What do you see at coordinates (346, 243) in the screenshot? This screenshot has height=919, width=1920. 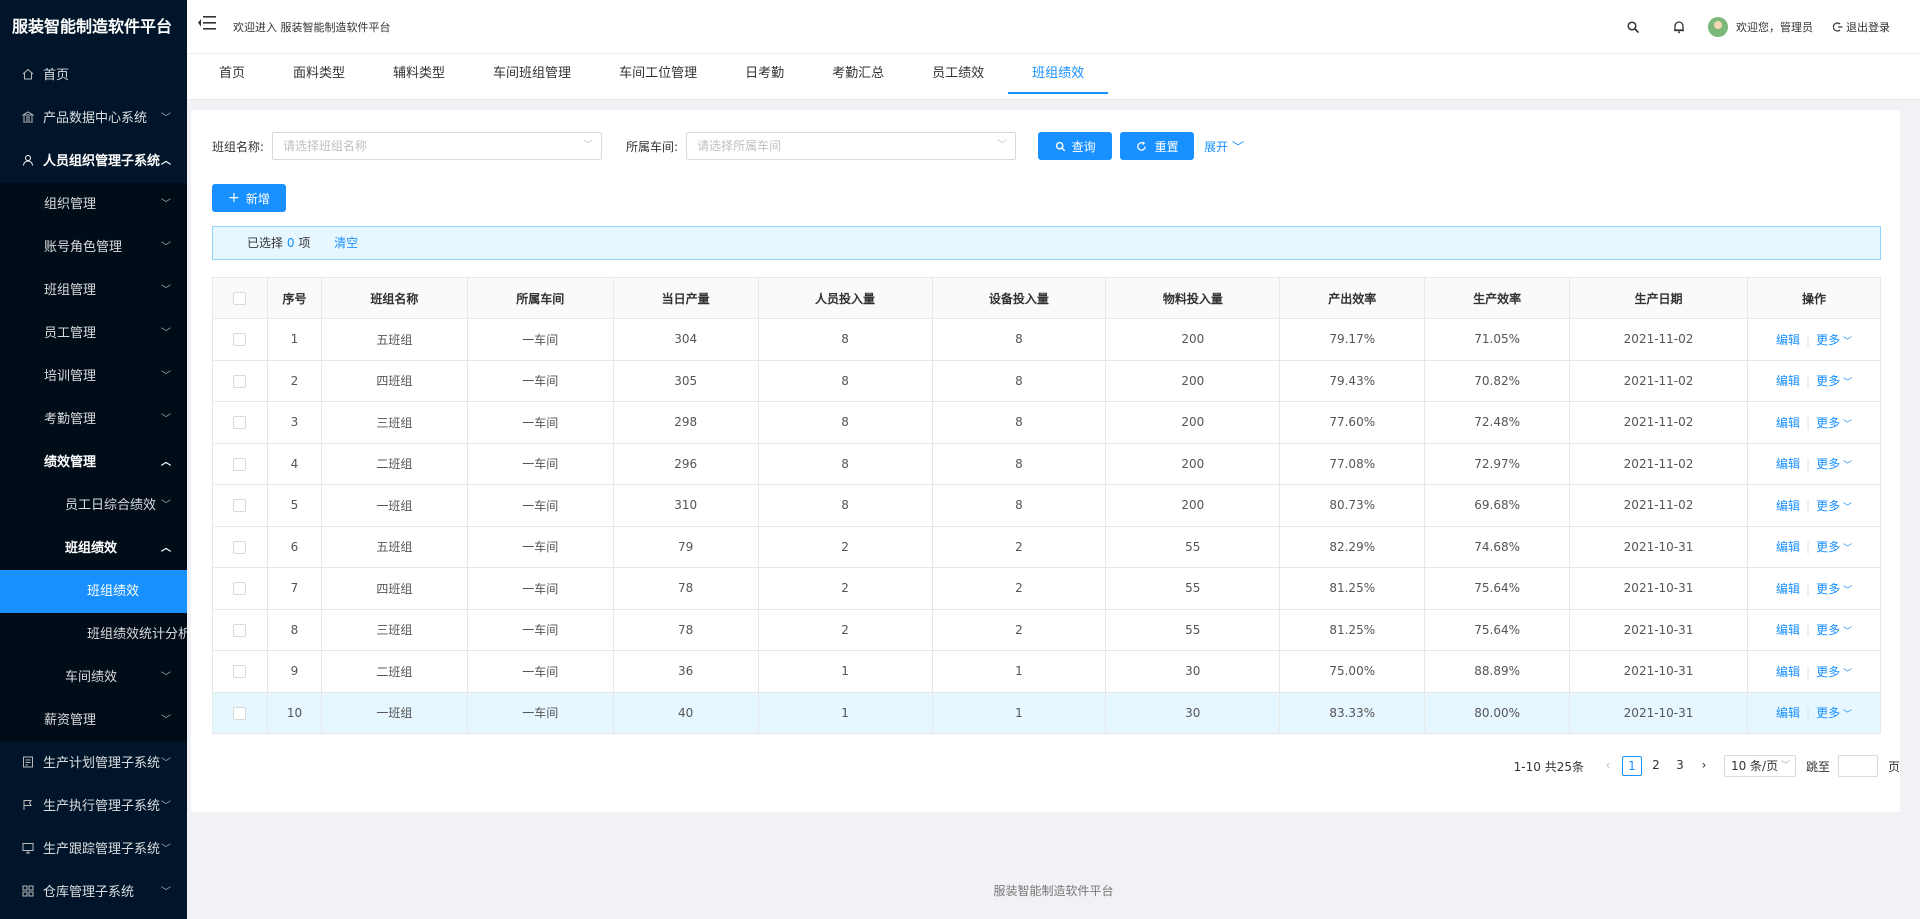 I see `clear-selection-link: 清空` at bounding box center [346, 243].